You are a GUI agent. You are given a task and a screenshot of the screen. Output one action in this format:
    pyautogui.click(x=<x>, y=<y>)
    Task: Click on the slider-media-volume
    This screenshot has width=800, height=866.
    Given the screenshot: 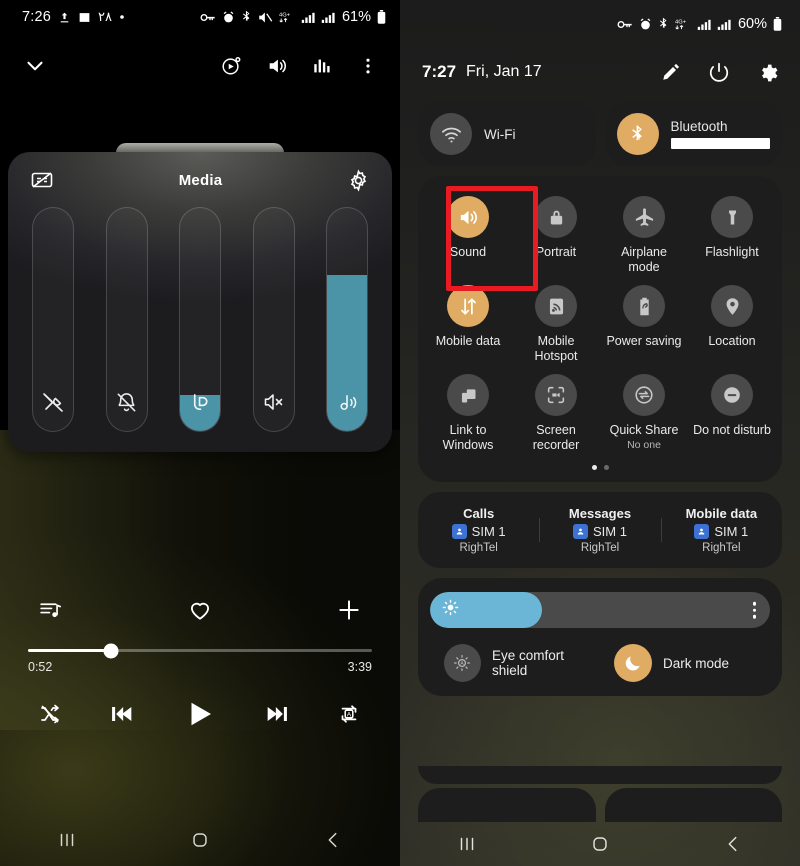 What is the action you would take?
    pyautogui.click(x=347, y=319)
    